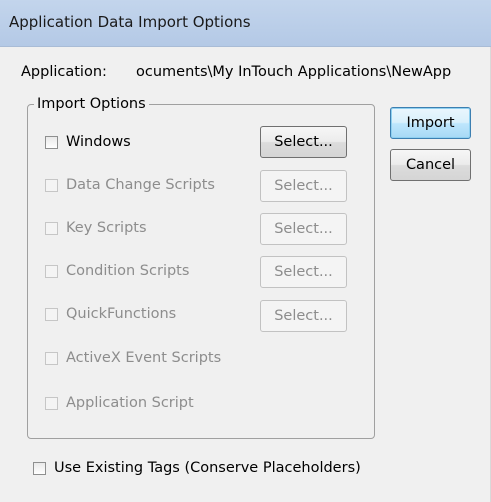 This screenshot has height=502, width=491. I want to click on import-options-group-label: Import Options, so click(91, 104).